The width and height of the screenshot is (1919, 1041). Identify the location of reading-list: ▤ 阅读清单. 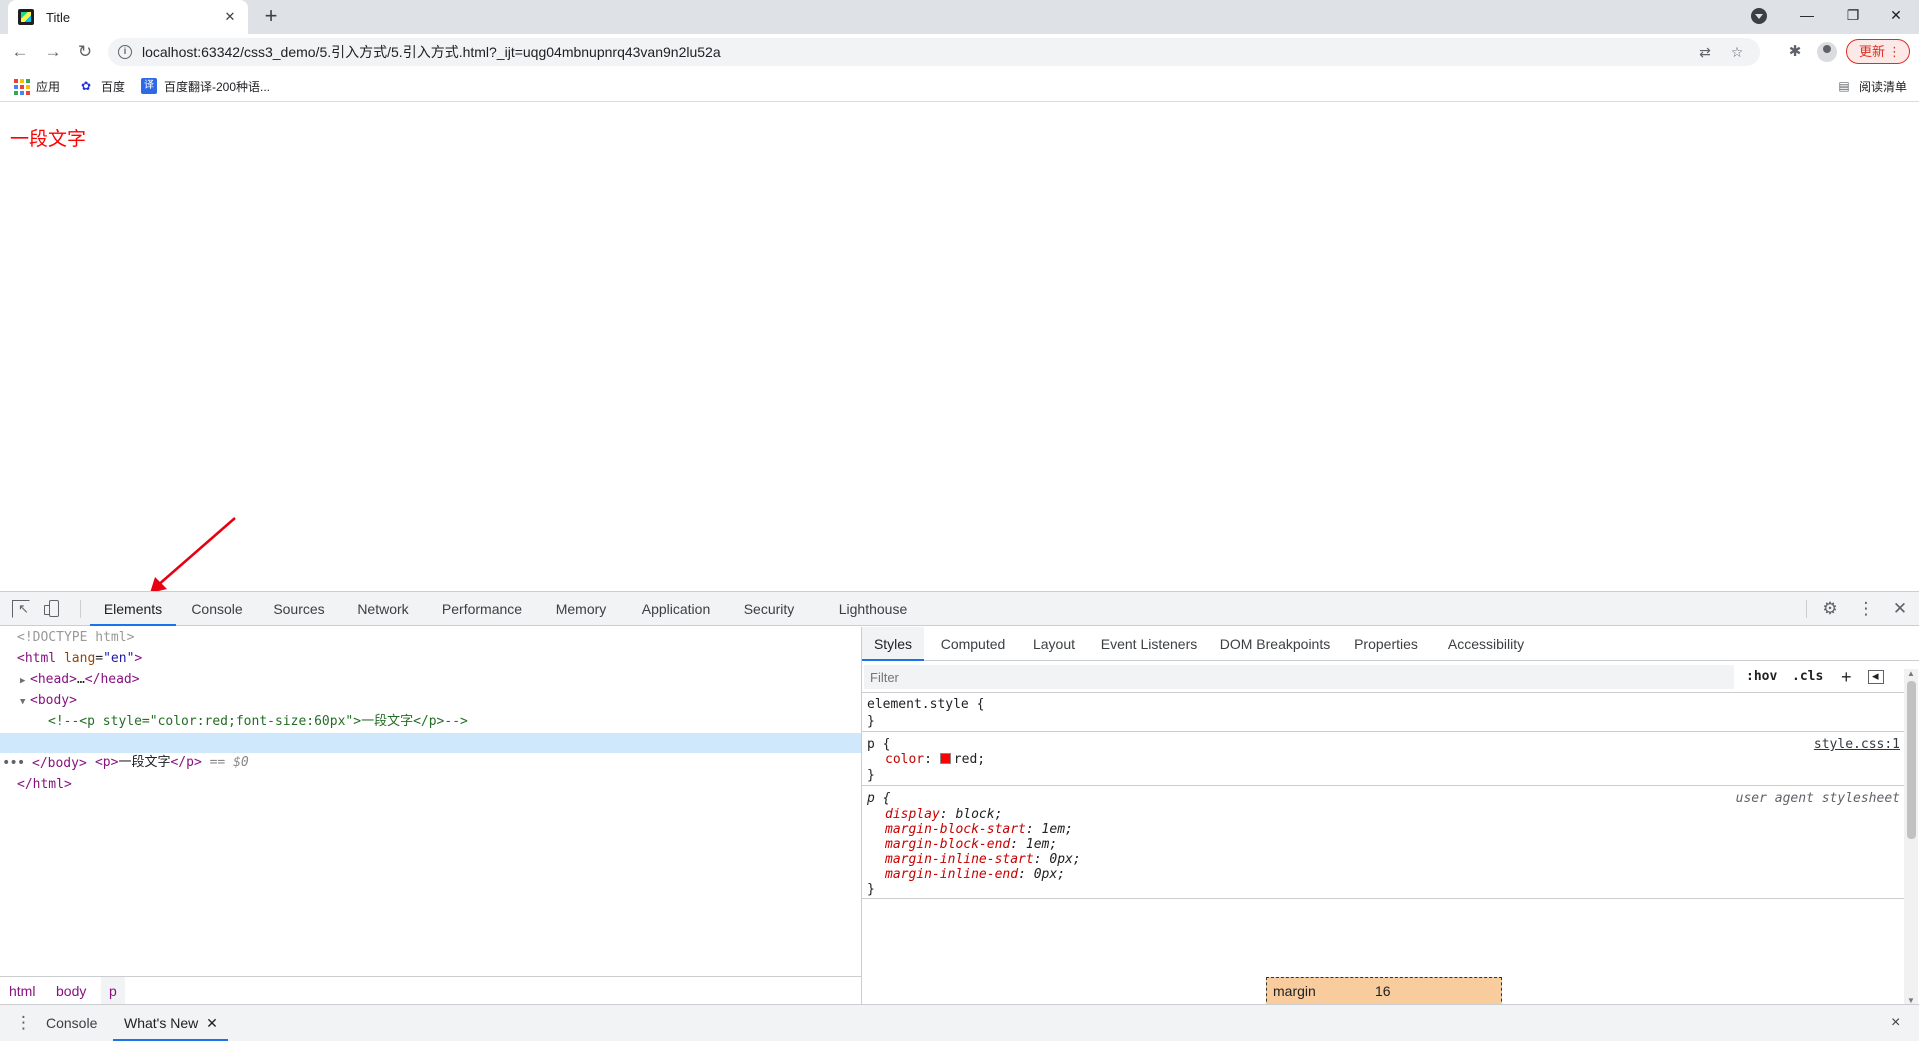
(1871, 86).